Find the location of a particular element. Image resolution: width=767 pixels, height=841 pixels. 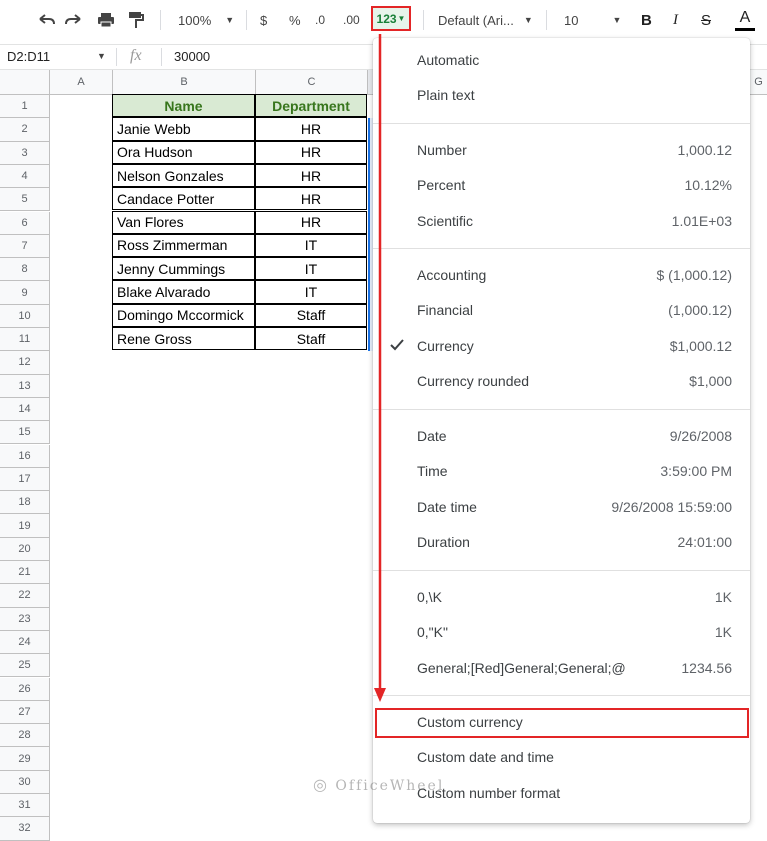

decrease-decimal-label: .0 is located at coordinates (320, 20).